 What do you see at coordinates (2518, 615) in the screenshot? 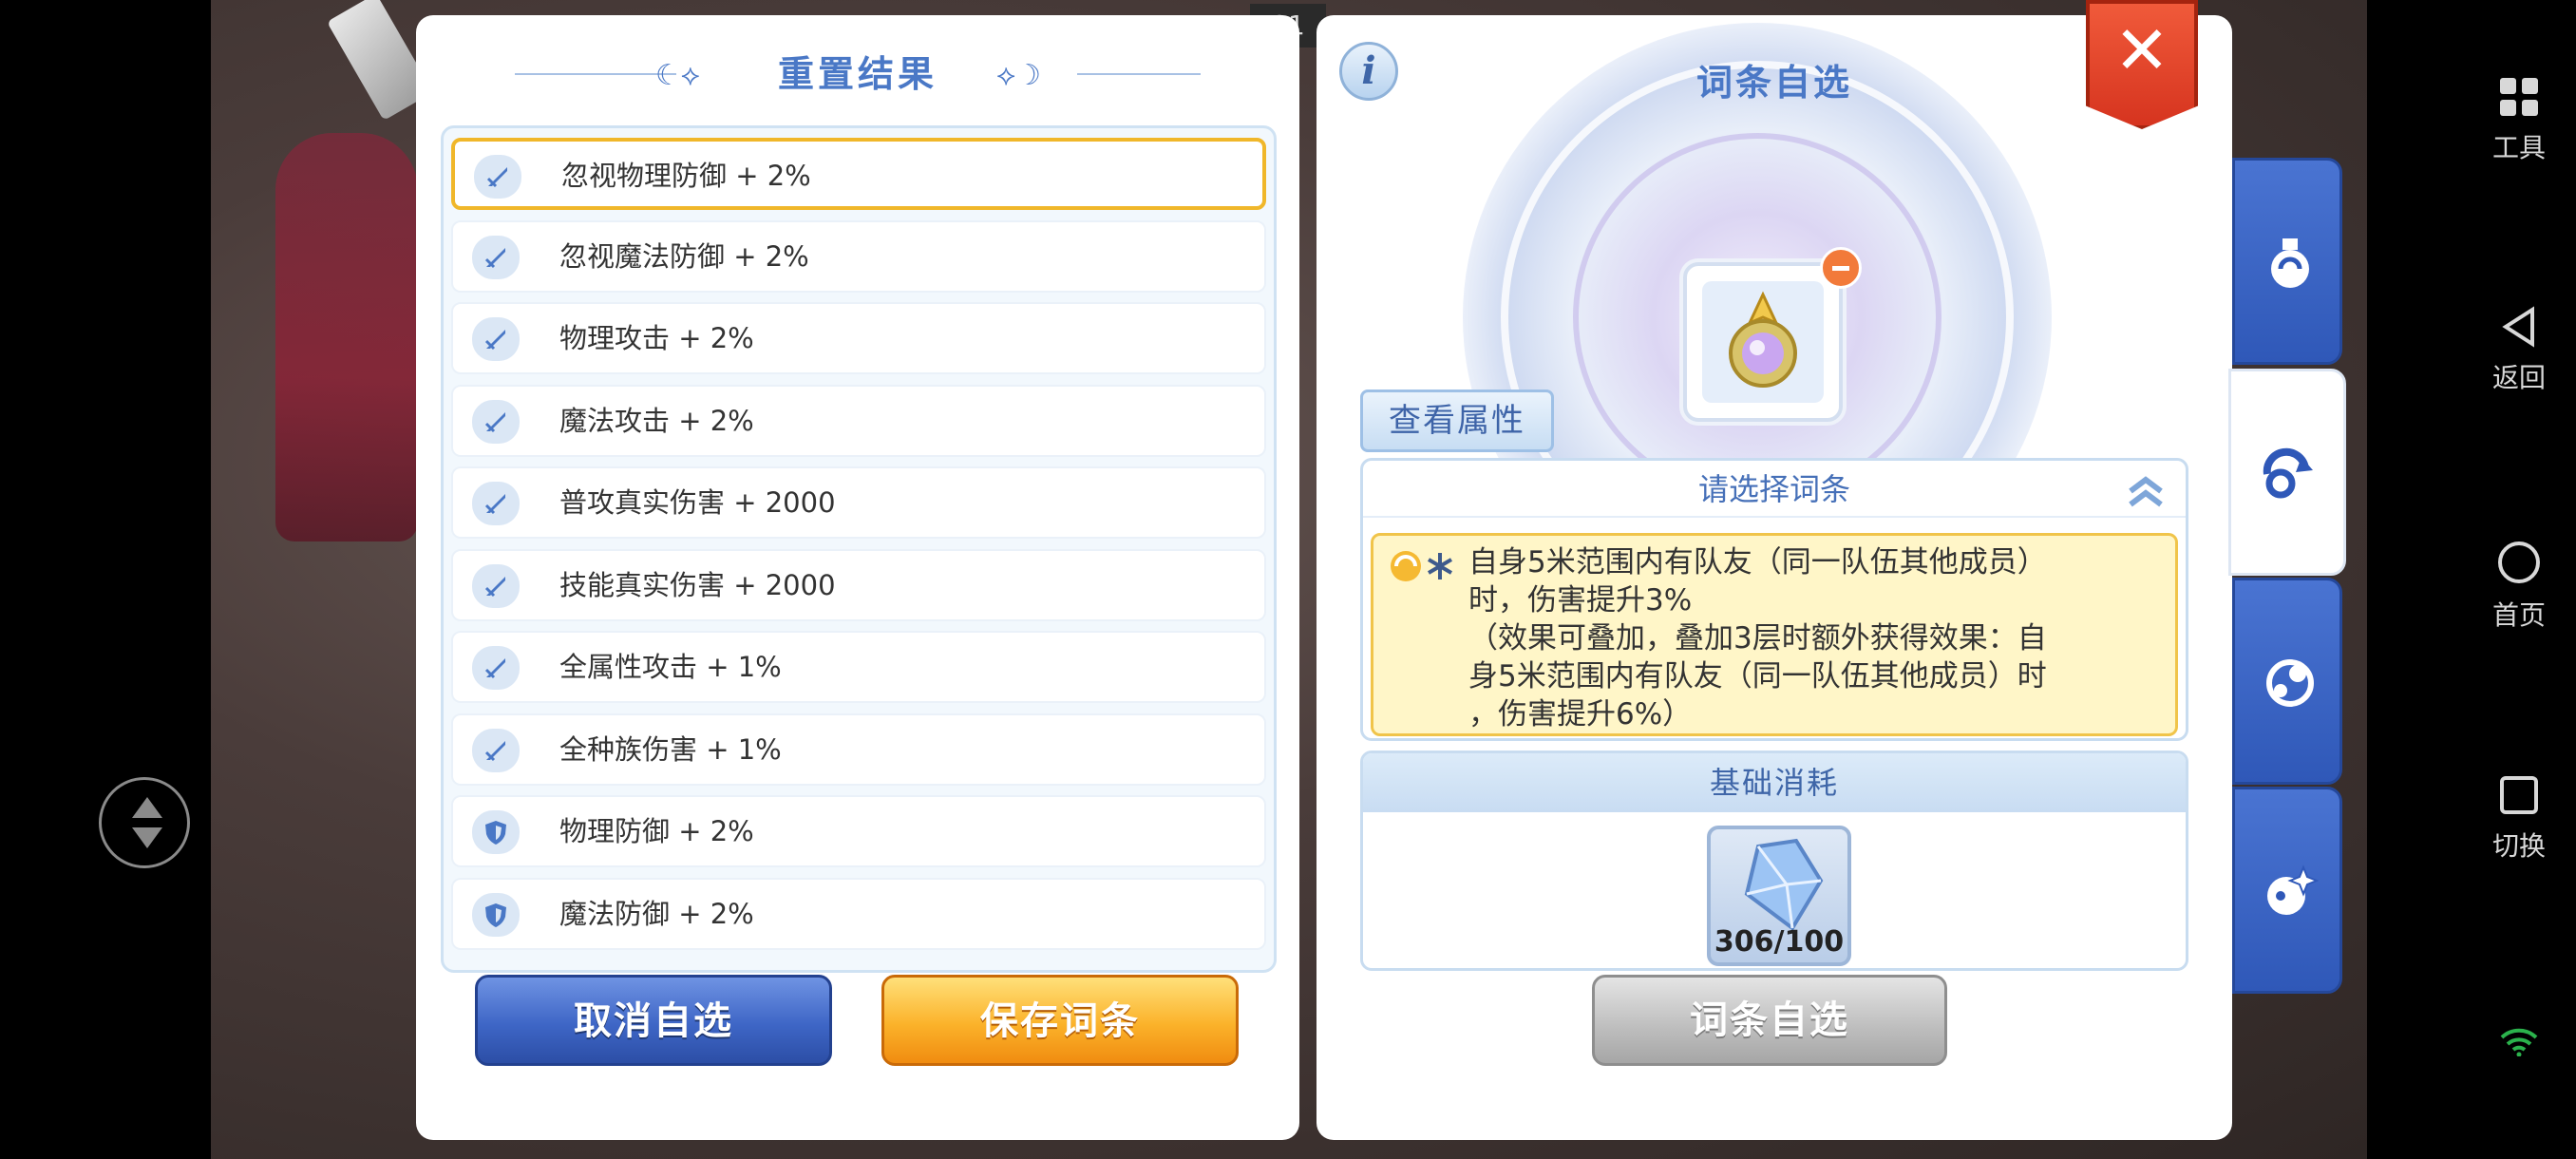
I see `home-label: 首页` at bounding box center [2518, 615].